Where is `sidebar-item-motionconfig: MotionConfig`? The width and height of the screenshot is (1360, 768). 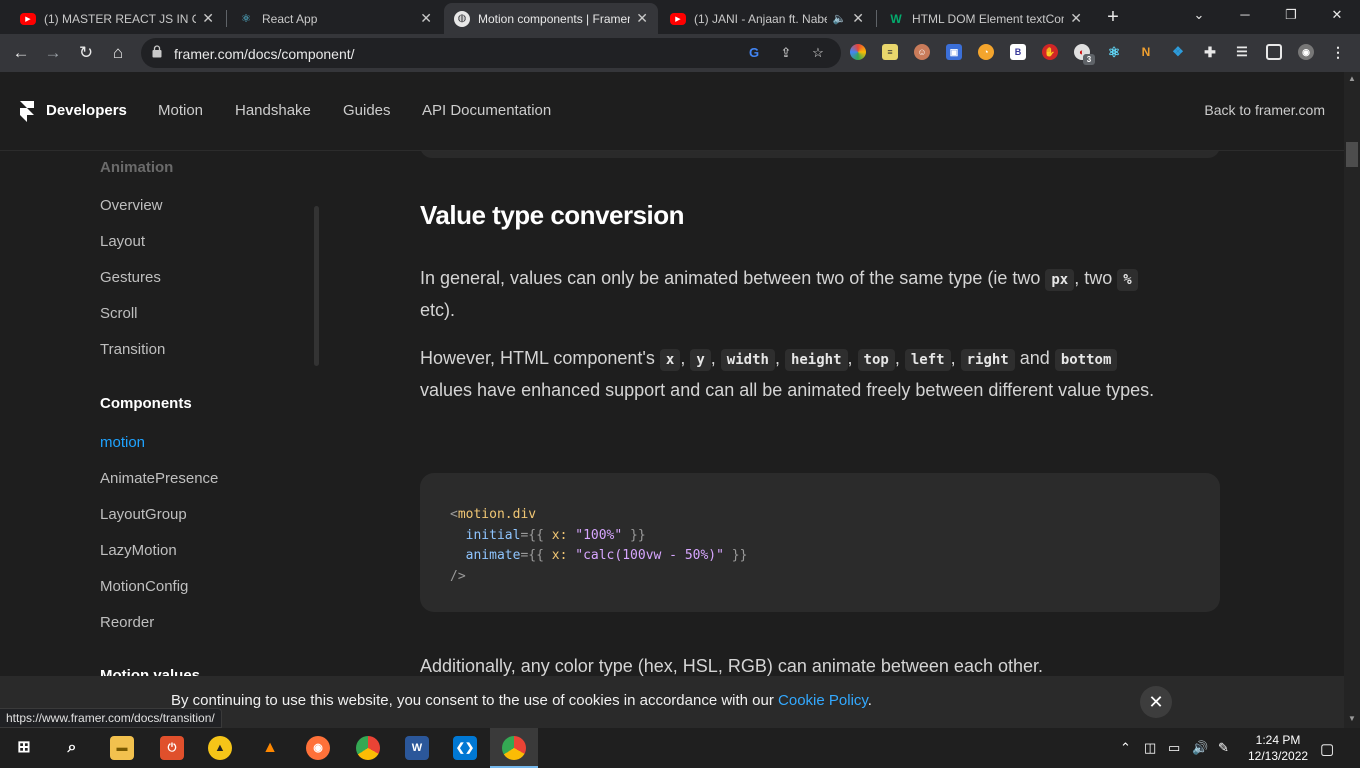 sidebar-item-motionconfig: MotionConfig is located at coordinates (144, 586).